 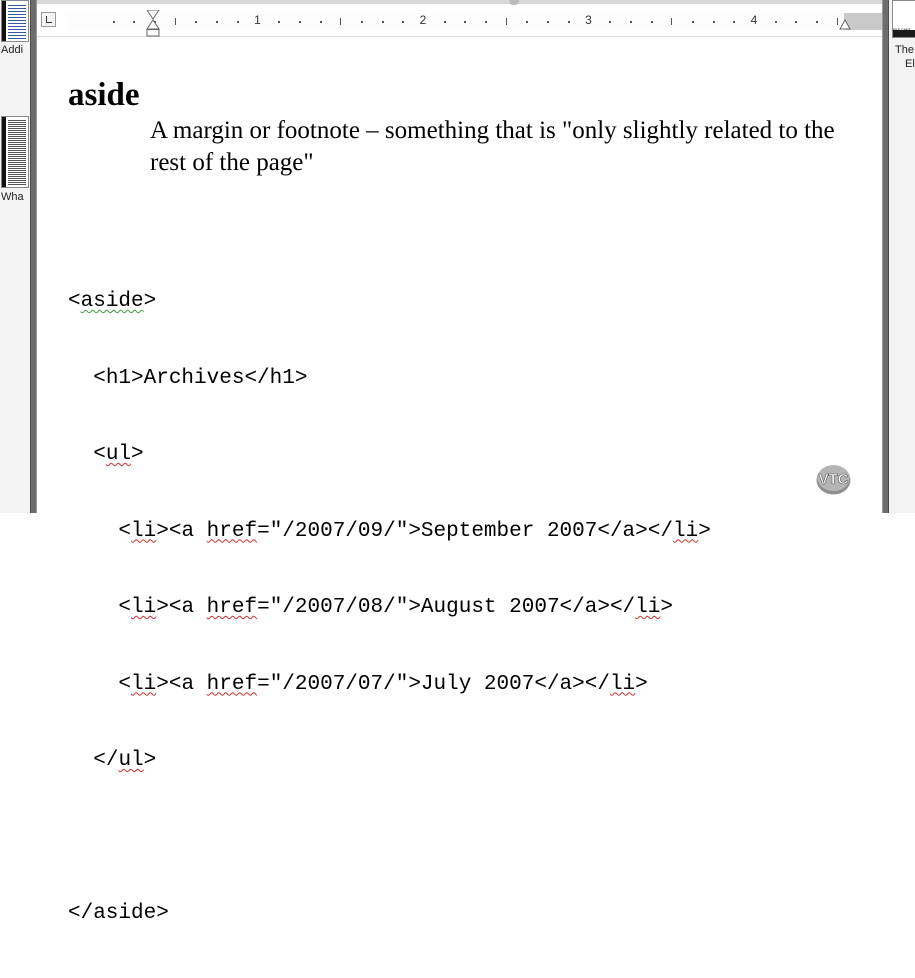 I want to click on left-thumbnail-strip: Addi Wha, so click(x=15, y=256).